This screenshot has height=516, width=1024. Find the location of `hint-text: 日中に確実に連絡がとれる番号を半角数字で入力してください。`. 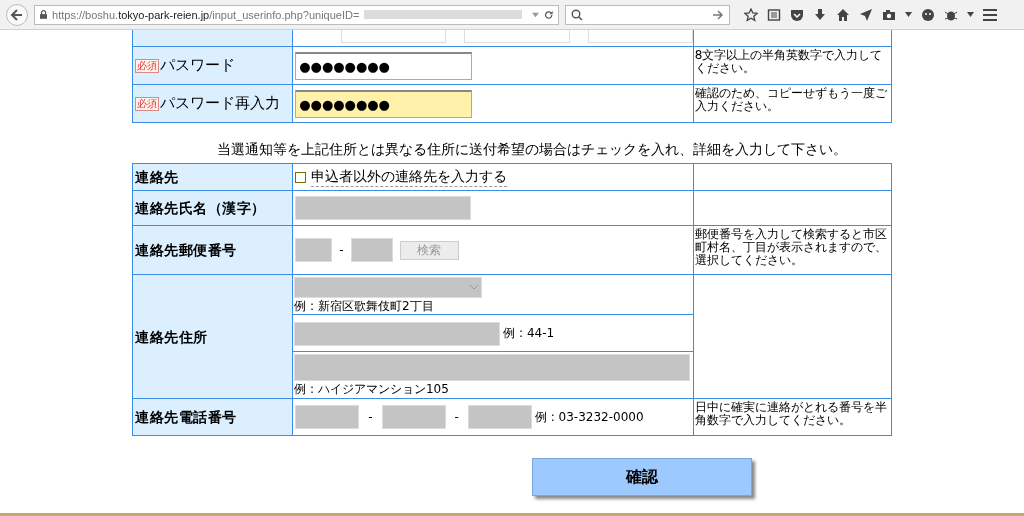

hint-text: 日中に確実に連絡がとれる番号を半角数字で入力してください。 is located at coordinates (790, 413).